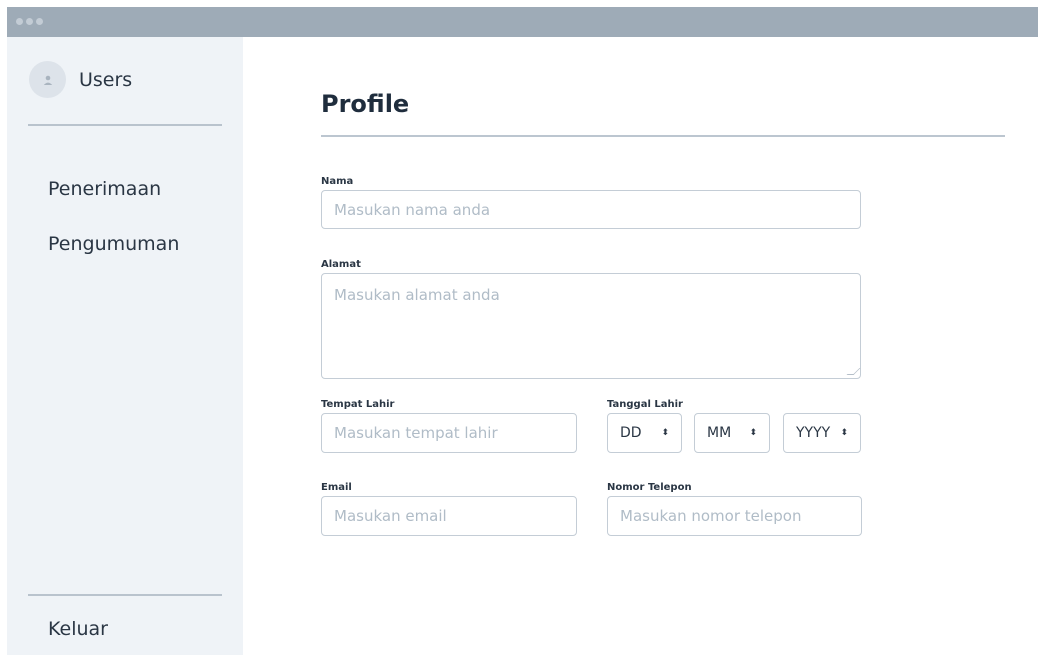  I want to click on user-label: Users, so click(106, 79).